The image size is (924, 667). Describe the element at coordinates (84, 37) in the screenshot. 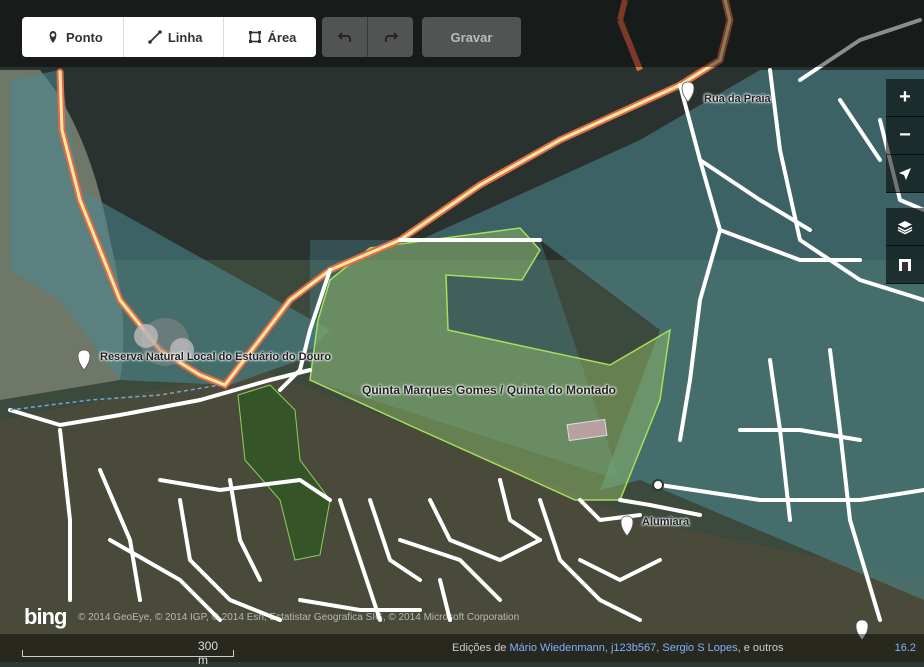

I see `add-point-label: Ponto` at that location.